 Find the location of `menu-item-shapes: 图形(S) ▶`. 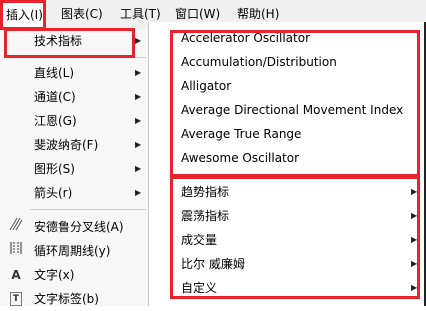

menu-item-shapes: 图形(S) ▶ is located at coordinates (75, 169).